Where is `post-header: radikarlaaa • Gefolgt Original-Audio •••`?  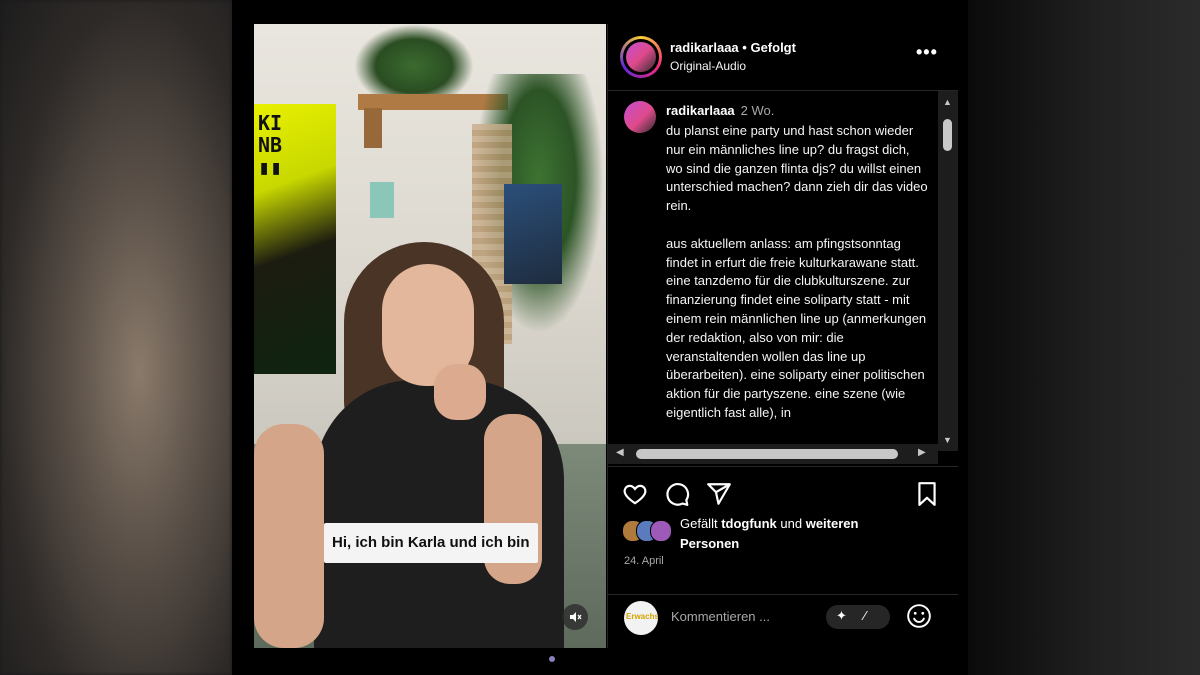
post-header: radikarlaaa • Gefolgt Original-Audio ••• is located at coordinates (783, 57).